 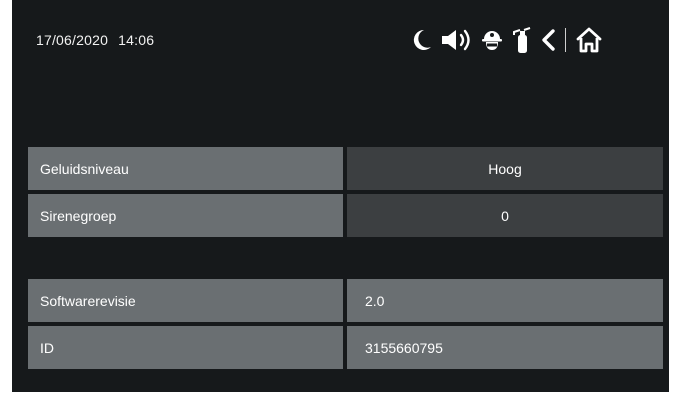 What do you see at coordinates (505, 300) in the screenshot?
I see `software-revision-value: 2.0` at bounding box center [505, 300].